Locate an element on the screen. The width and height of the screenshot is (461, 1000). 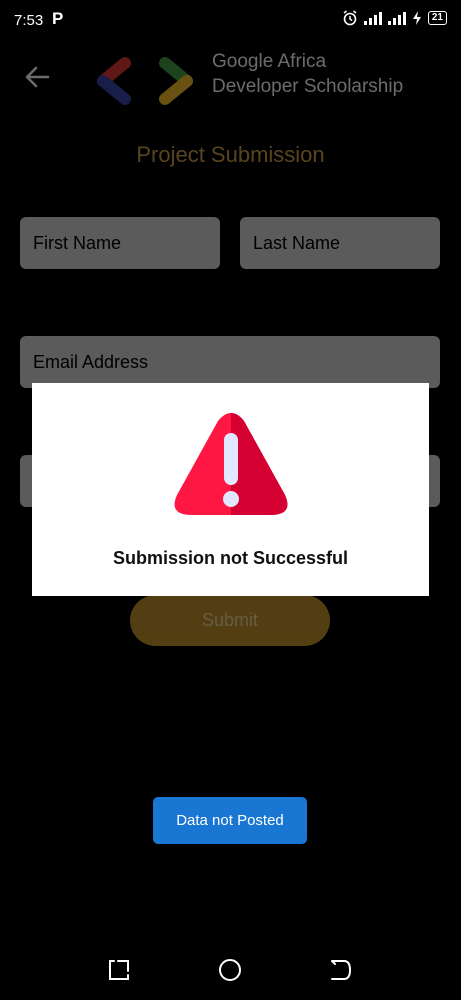
status-time: 7:53 is located at coordinates (29, 20).